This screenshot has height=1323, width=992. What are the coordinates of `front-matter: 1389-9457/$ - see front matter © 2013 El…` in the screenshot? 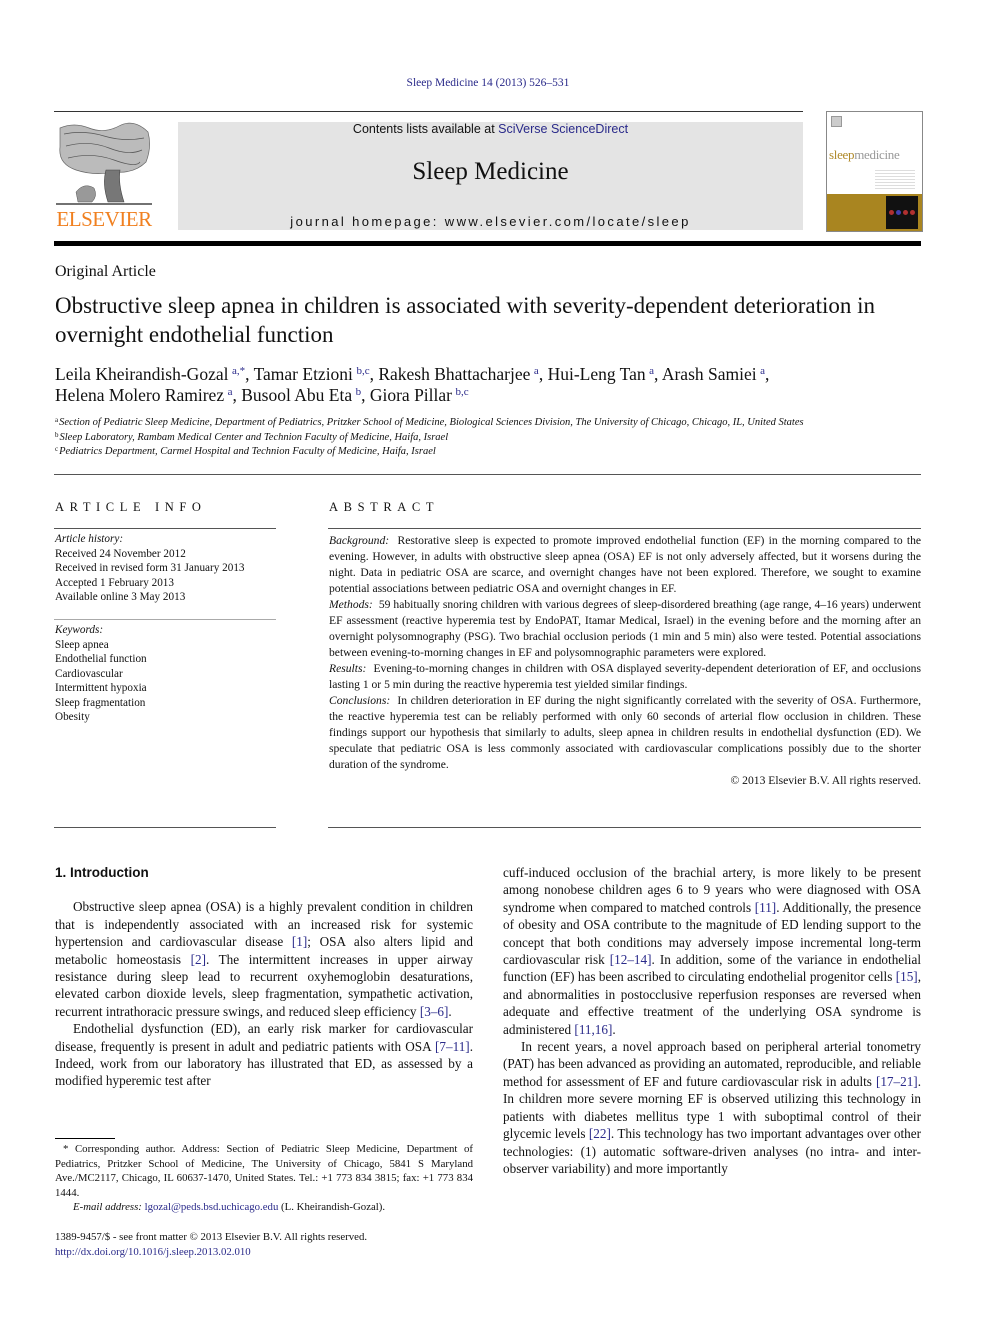 It's located at (270, 1244).